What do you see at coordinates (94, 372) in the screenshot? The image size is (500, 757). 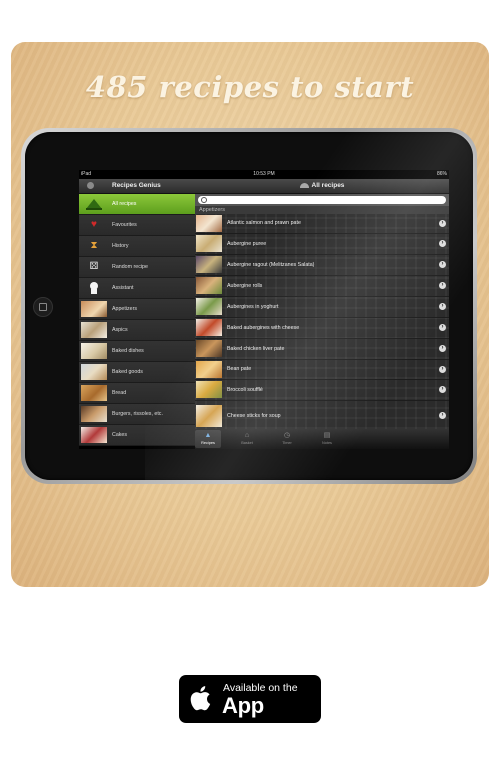 I see `baked-goods-thumb` at bounding box center [94, 372].